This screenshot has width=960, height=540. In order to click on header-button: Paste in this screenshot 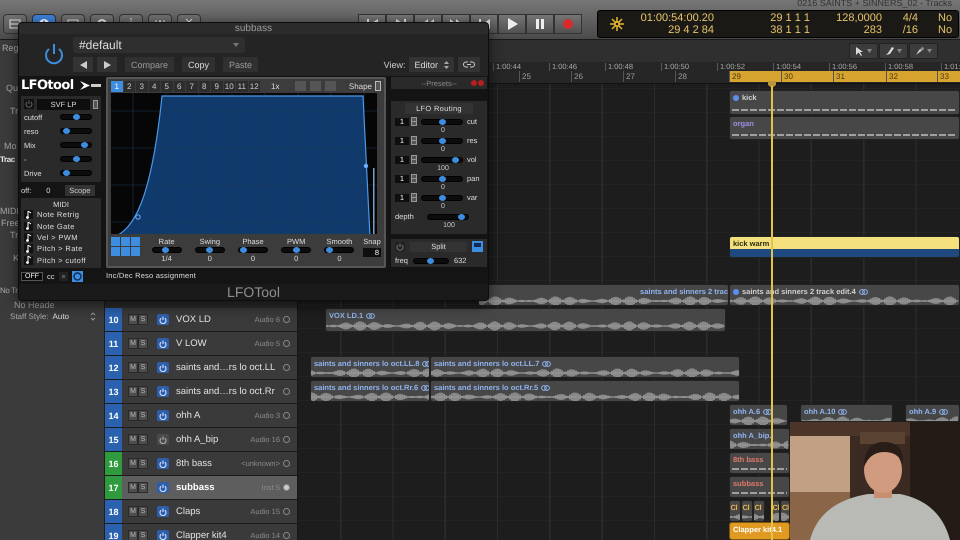, I will do `click(240, 64)`.